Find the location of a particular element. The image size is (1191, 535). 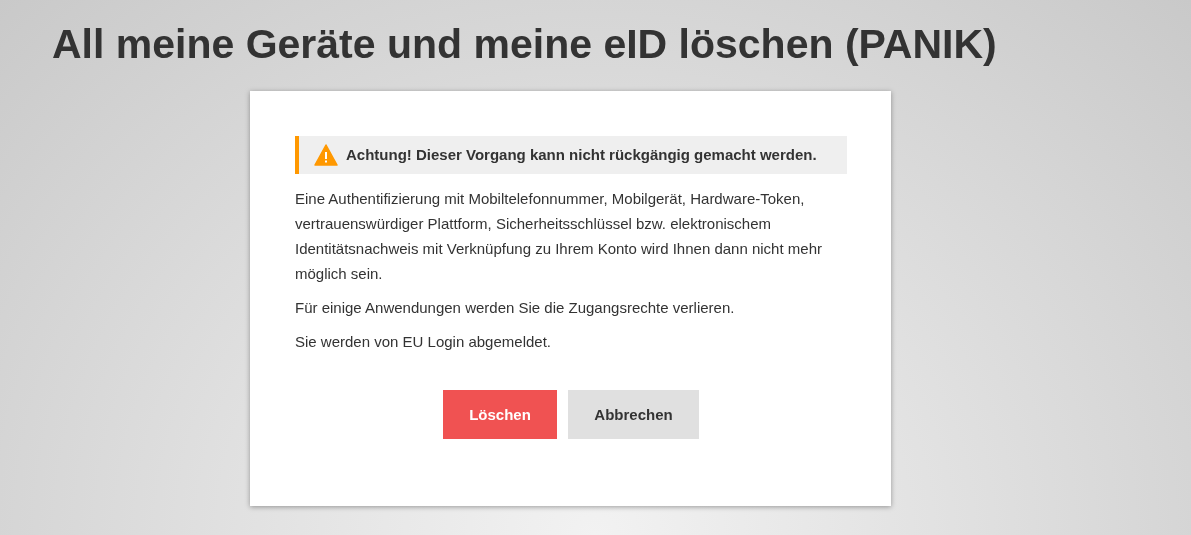

info-paragraph: Für einige Anwendungen werden Sie die Zugangsrechte verlieren. is located at coordinates (515, 308).